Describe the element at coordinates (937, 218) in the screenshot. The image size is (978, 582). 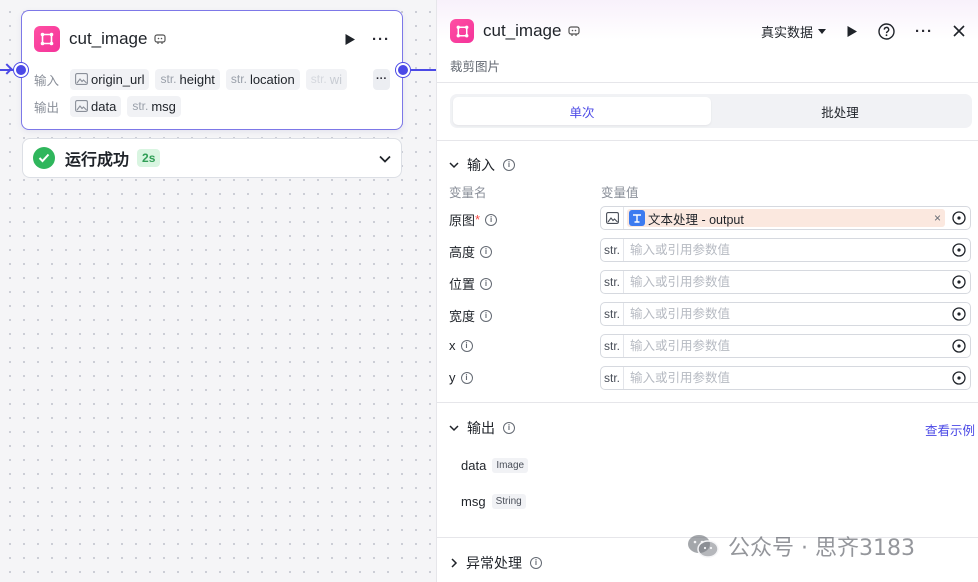
I see `remove-reference-icon: ×` at that location.